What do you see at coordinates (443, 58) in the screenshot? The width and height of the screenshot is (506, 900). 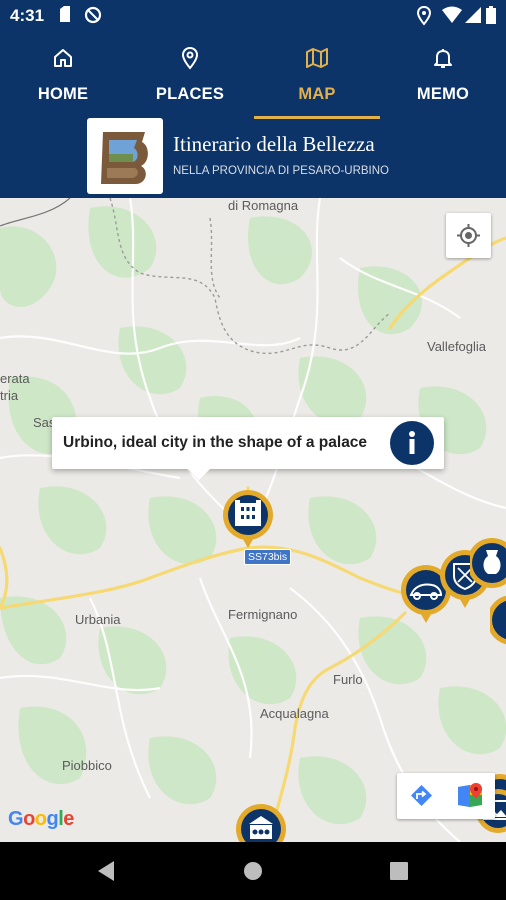 I see `bell-icon` at bounding box center [443, 58].